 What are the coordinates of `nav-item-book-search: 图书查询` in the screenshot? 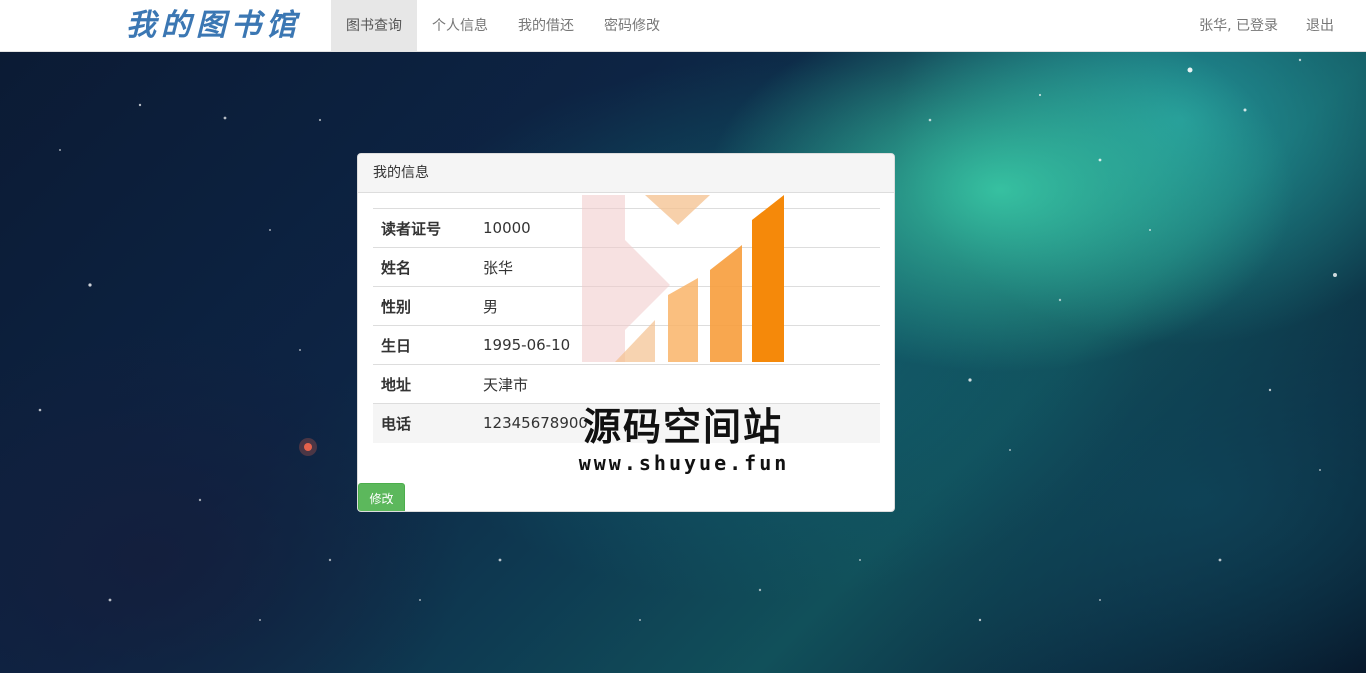 It's located at (374, 25).